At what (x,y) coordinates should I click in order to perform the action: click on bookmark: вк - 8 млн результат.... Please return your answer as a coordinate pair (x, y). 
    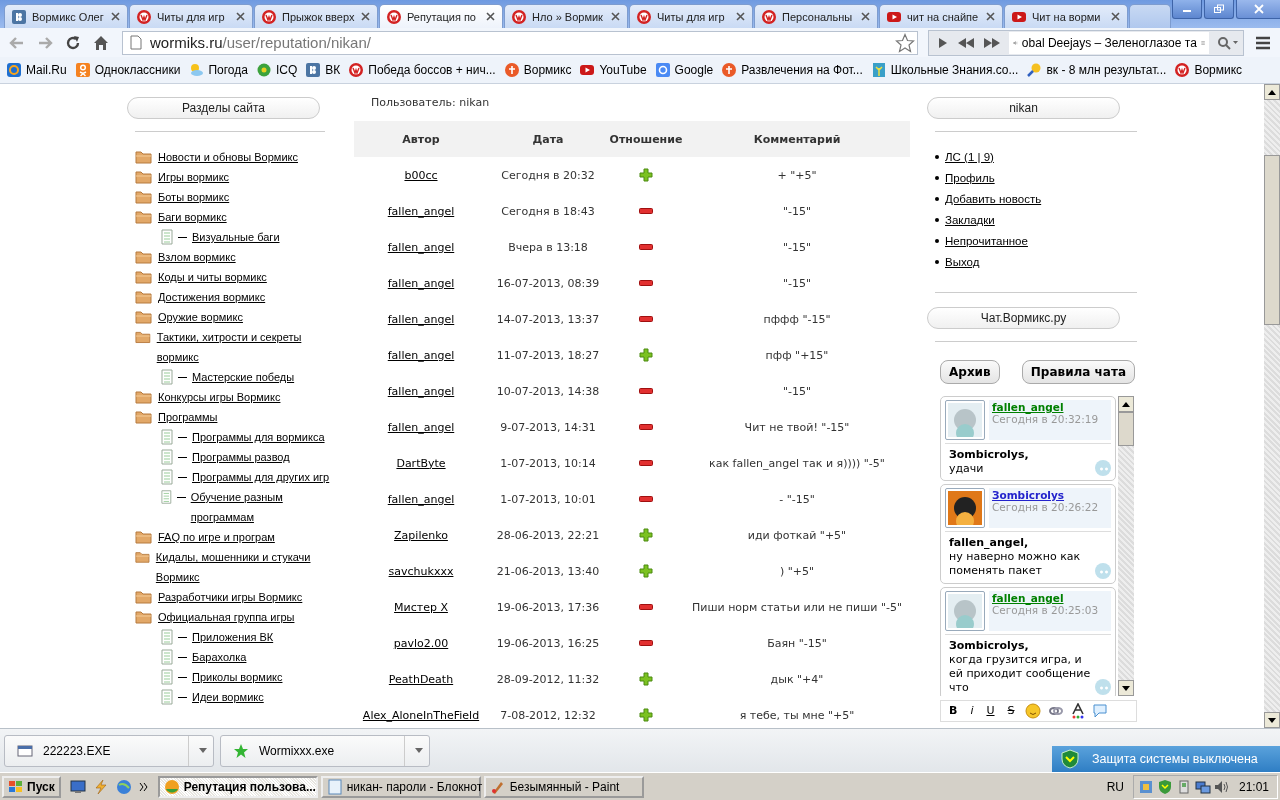
    Looking at the image, I should click on (1096, 70).